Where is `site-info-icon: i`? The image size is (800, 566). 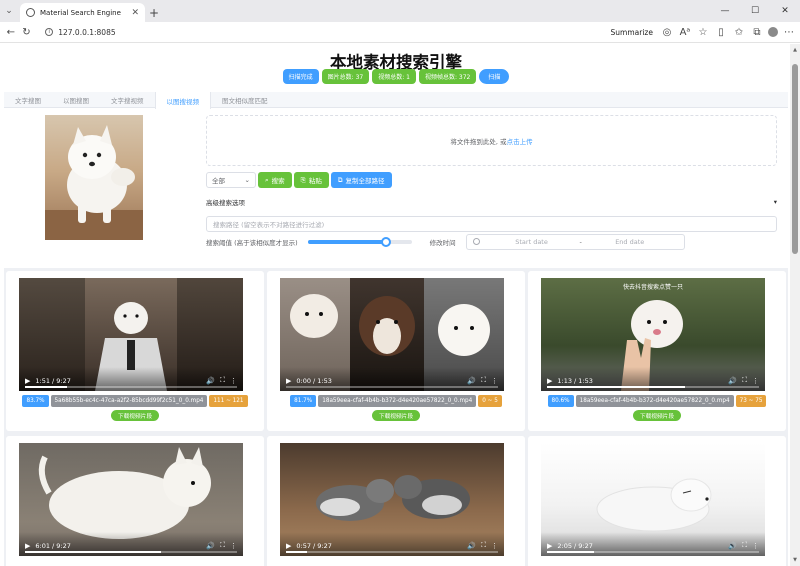 site-info-icon: i is located at coordinates (49, 32).